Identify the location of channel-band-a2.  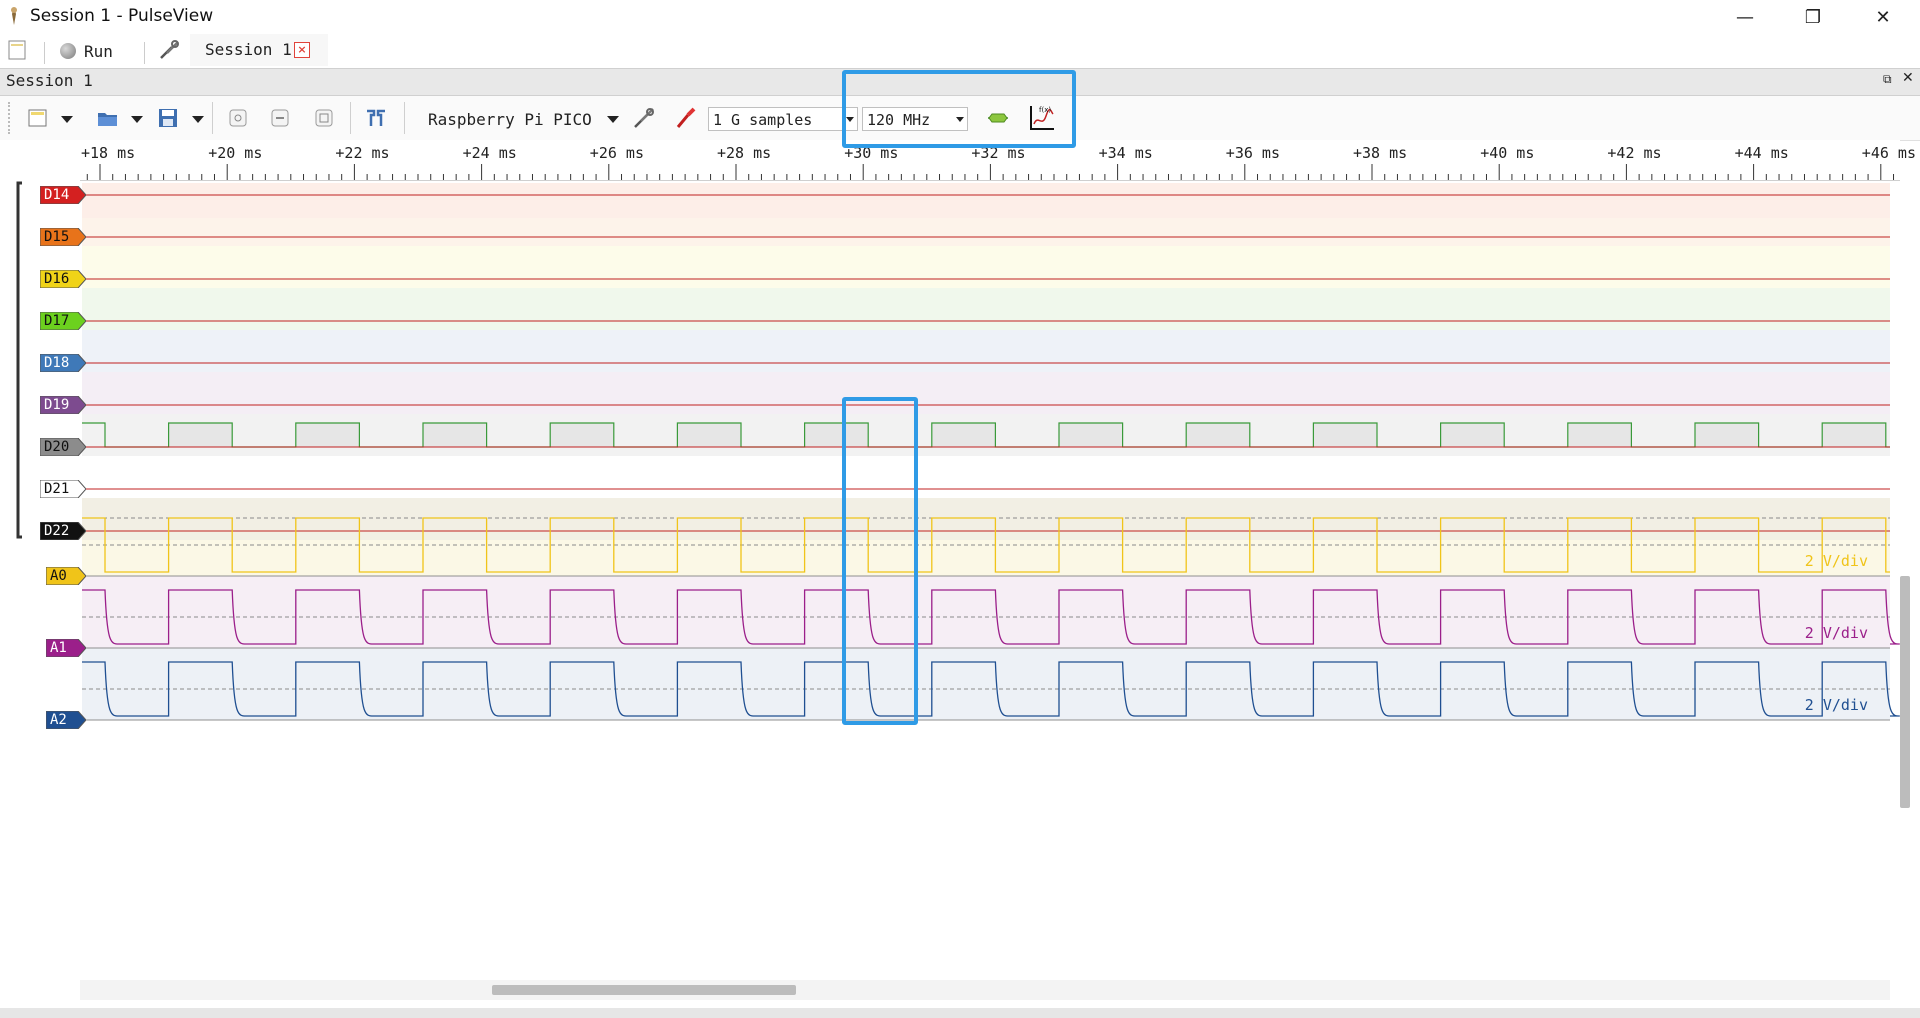
(986, 684).